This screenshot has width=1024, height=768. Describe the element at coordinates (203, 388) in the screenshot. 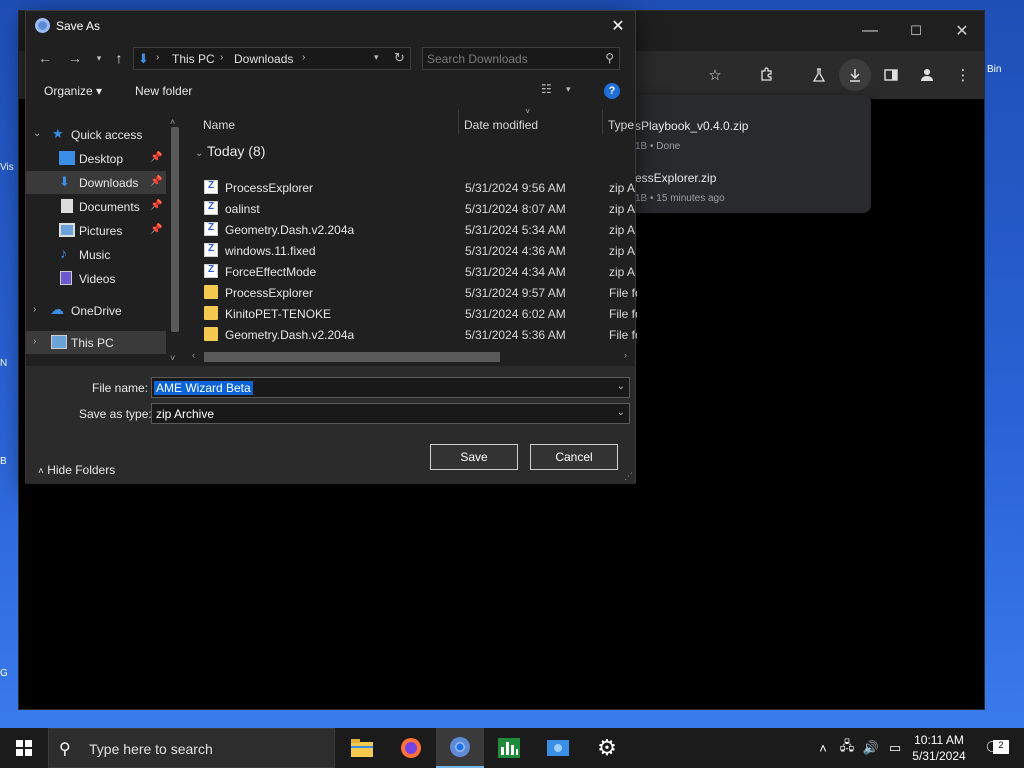

I see `file-name-value: AME Wizard Beta` at that location.